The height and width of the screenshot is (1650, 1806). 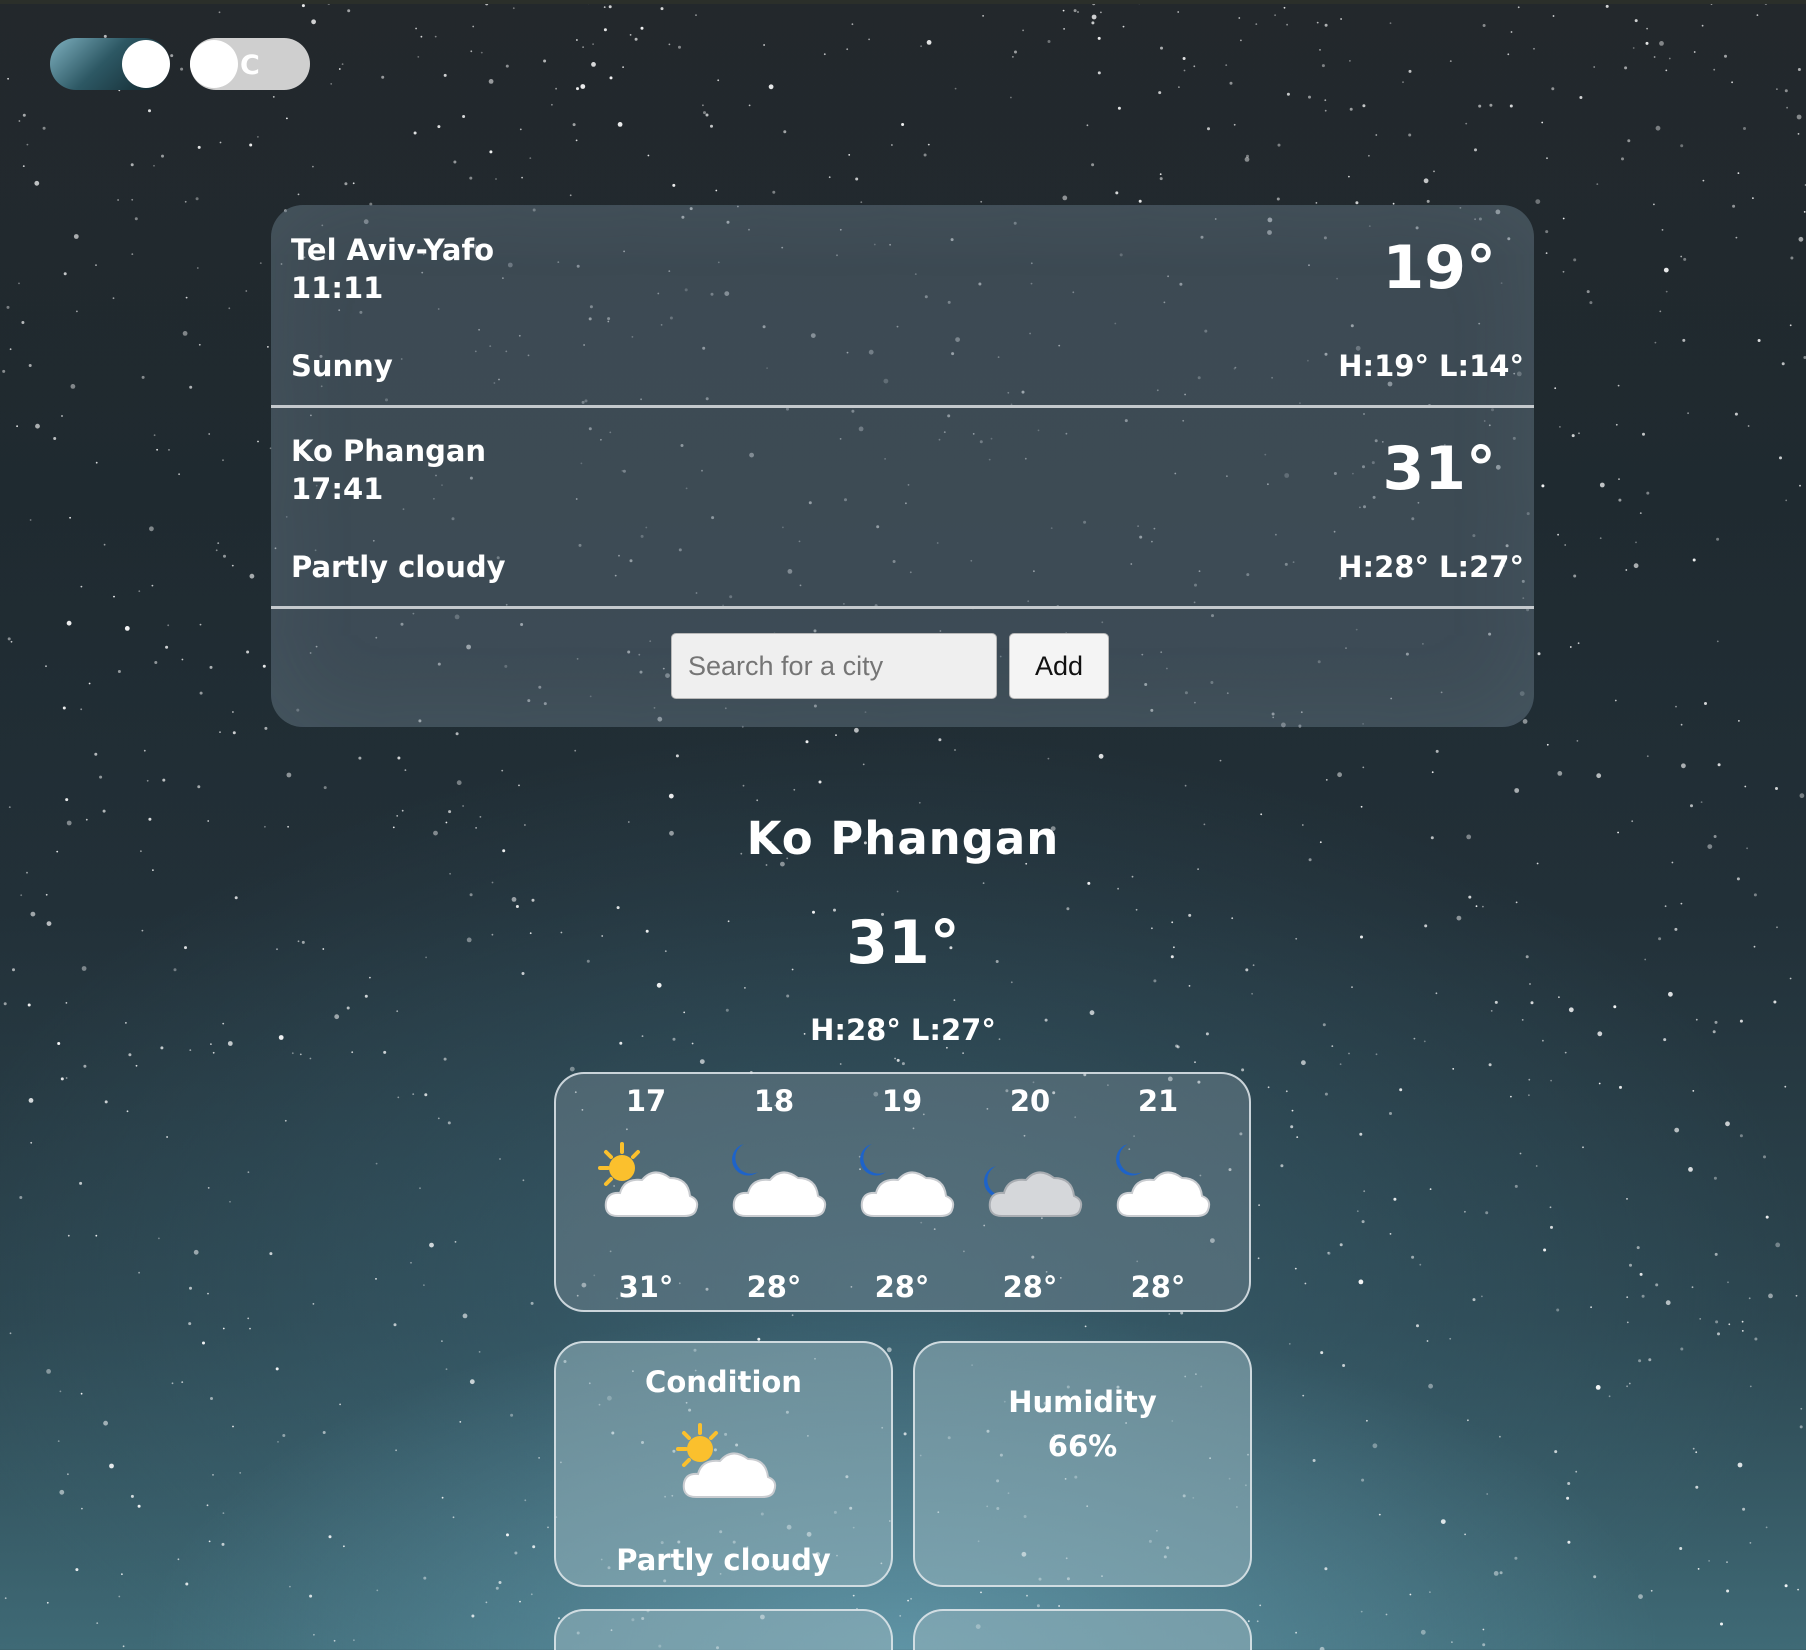 What do you see at coordinates (723, 1560) in the screenshot?
I see `condition-value: Partly cloudy` at bounding box center [723, 1560].